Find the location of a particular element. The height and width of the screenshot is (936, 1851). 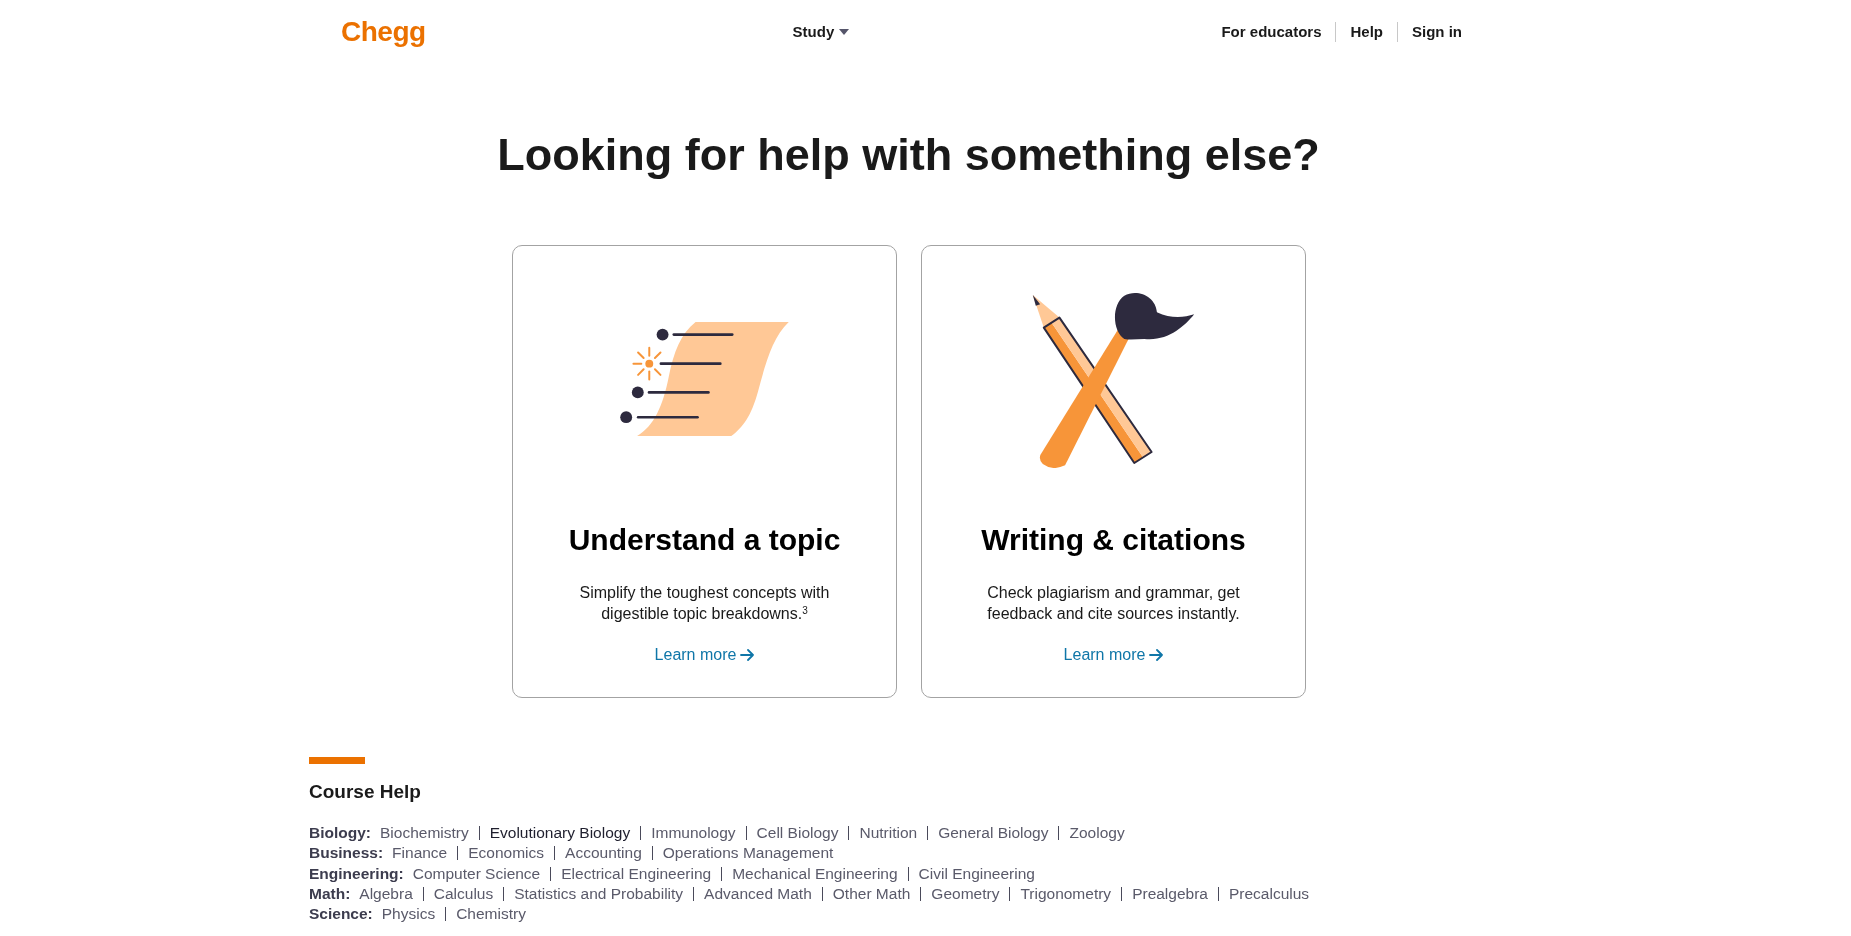

nav-link: For educators is located at coordinates (1271, 32).